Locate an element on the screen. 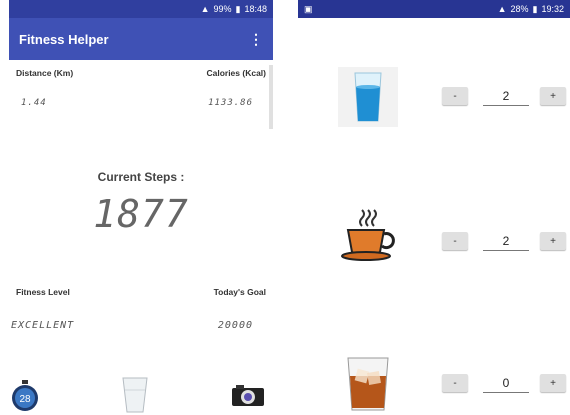 The image size is (570, 415). quantity-field: 0 is located at coordinates (506, 383).